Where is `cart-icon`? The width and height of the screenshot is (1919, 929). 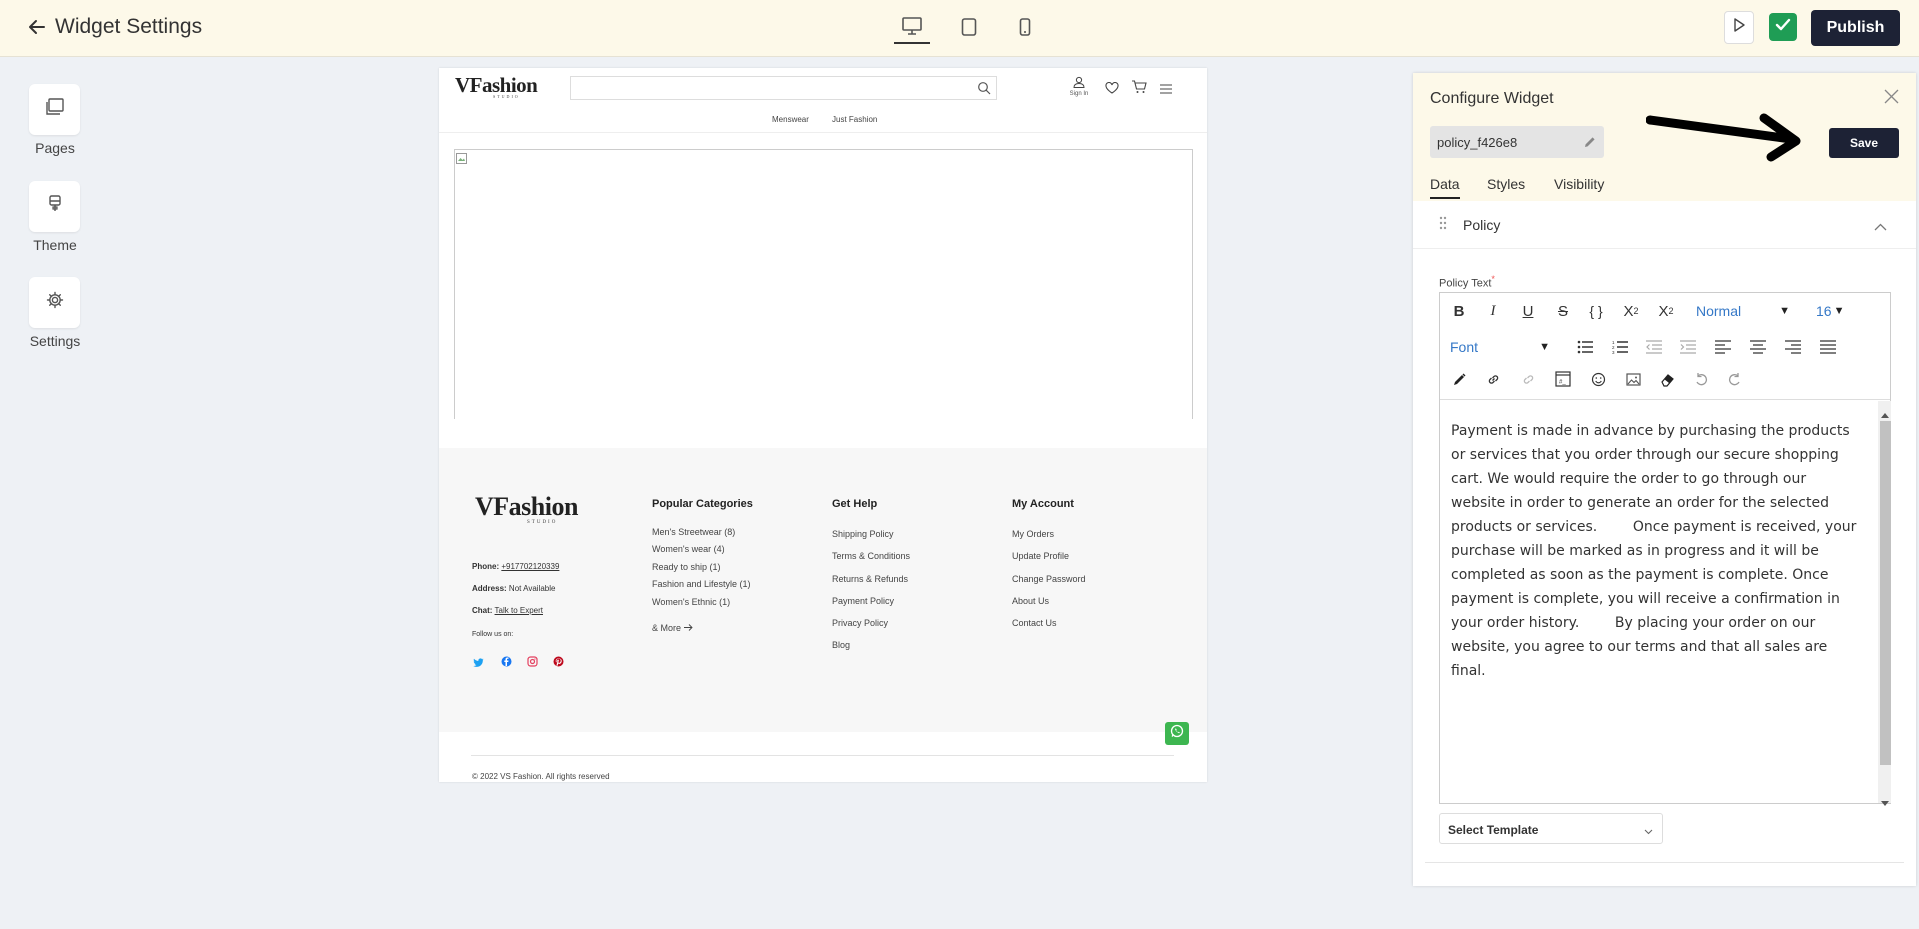
cart-icon is located at coordinates (1139, 89).